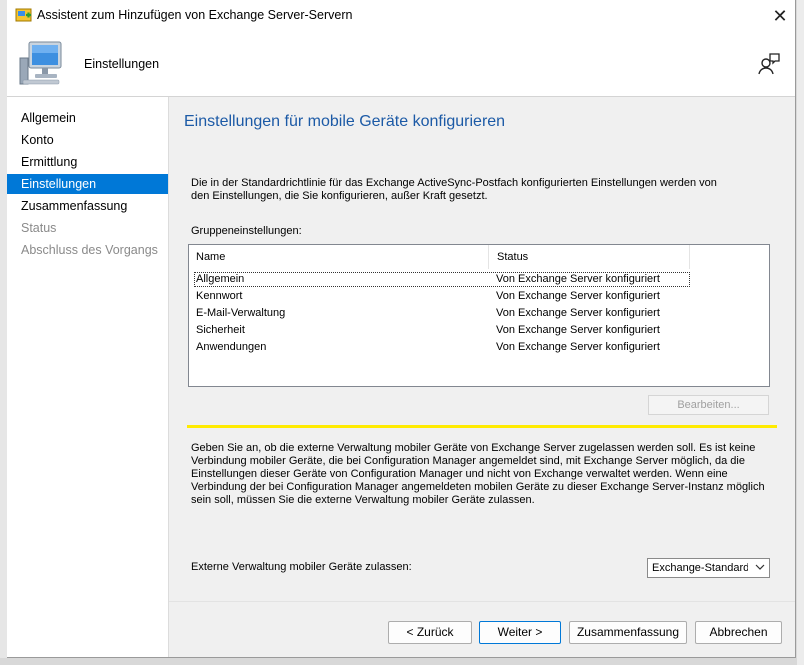 This screenshot has width=804, height=665. Describe the element at coordinates (87, 162) in the screenshot. I see `nav-item-ermittlung: Ermittlung` at that location.